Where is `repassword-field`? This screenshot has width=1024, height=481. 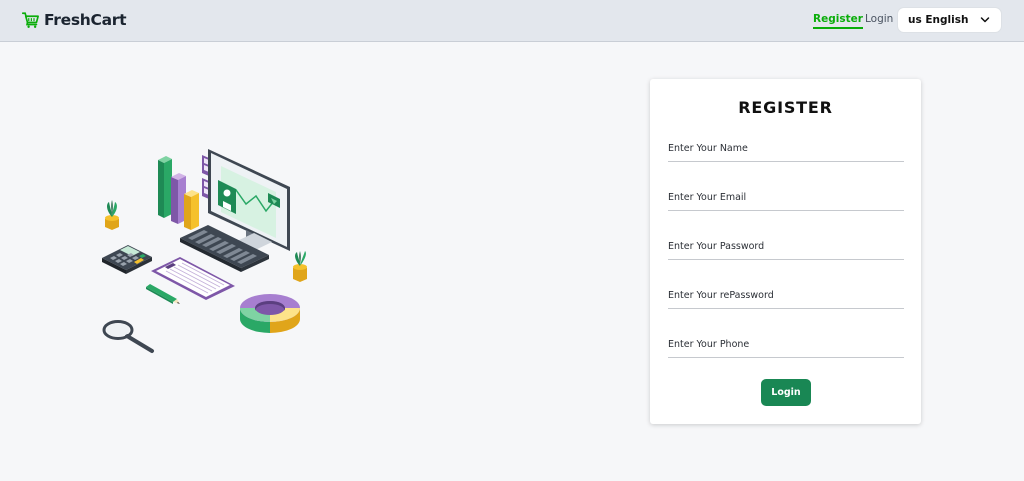
repassword-field is located at coordinates (786, 298).